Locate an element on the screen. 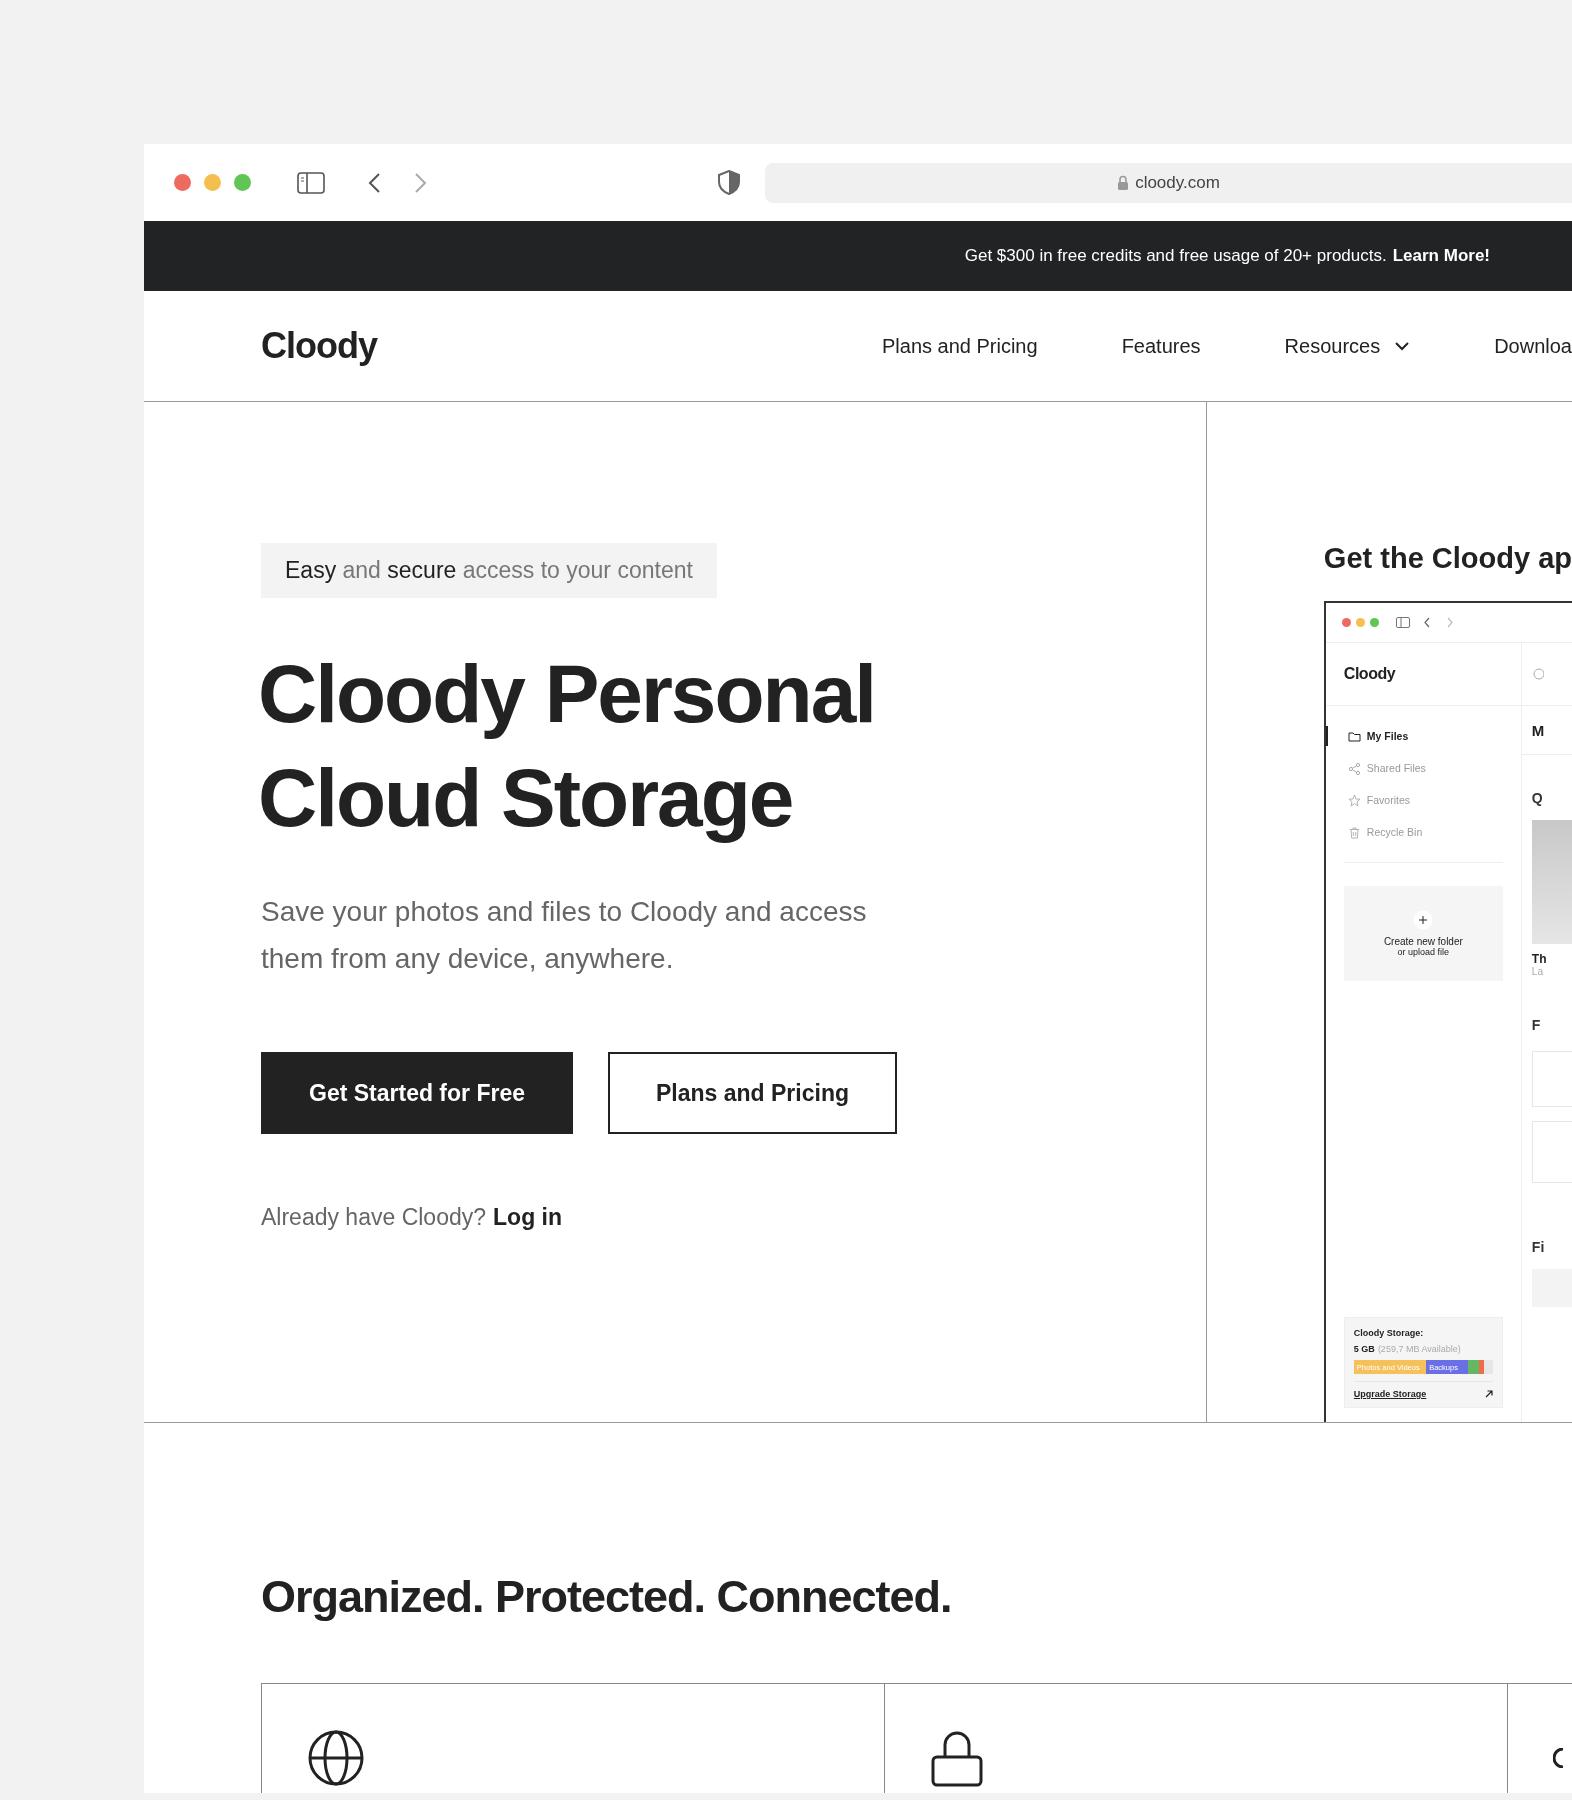 The image size is (1572, 1800). share-icon is located at coordinates (1354, 768).